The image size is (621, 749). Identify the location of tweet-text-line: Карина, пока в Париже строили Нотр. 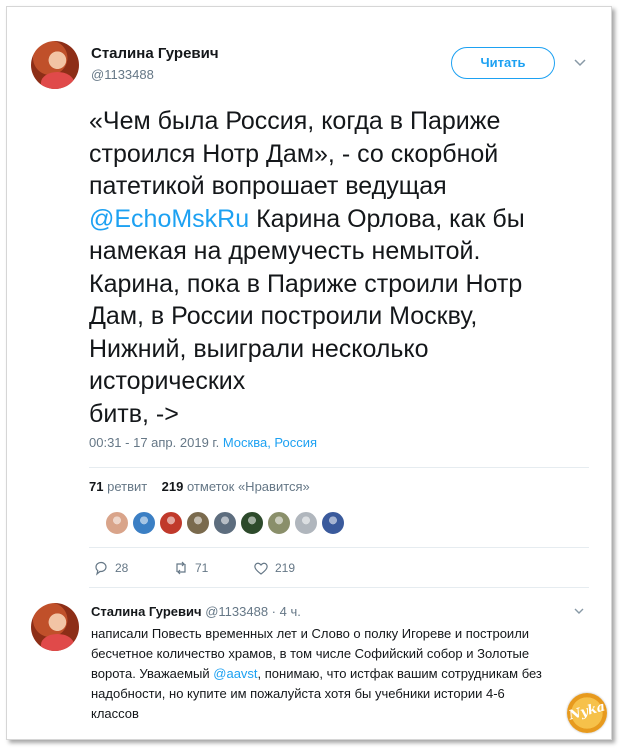
(306, 283).